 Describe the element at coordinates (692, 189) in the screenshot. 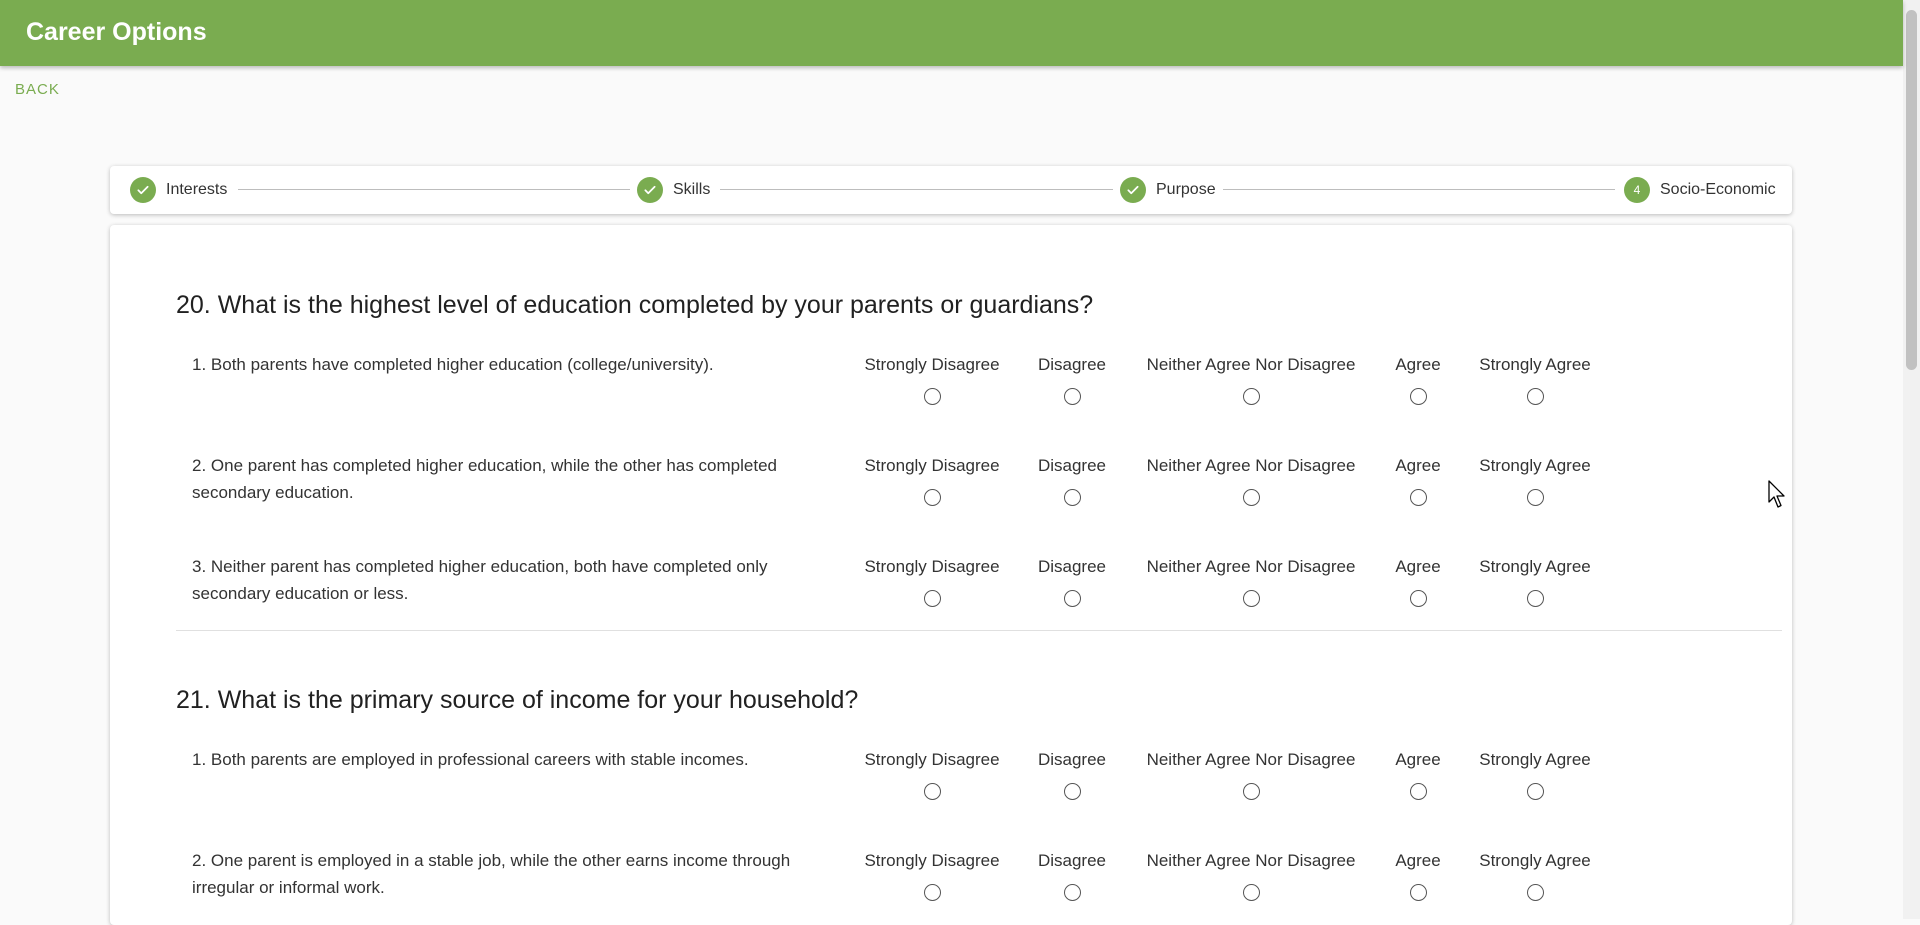

I see `step-label: Skills` at that location.